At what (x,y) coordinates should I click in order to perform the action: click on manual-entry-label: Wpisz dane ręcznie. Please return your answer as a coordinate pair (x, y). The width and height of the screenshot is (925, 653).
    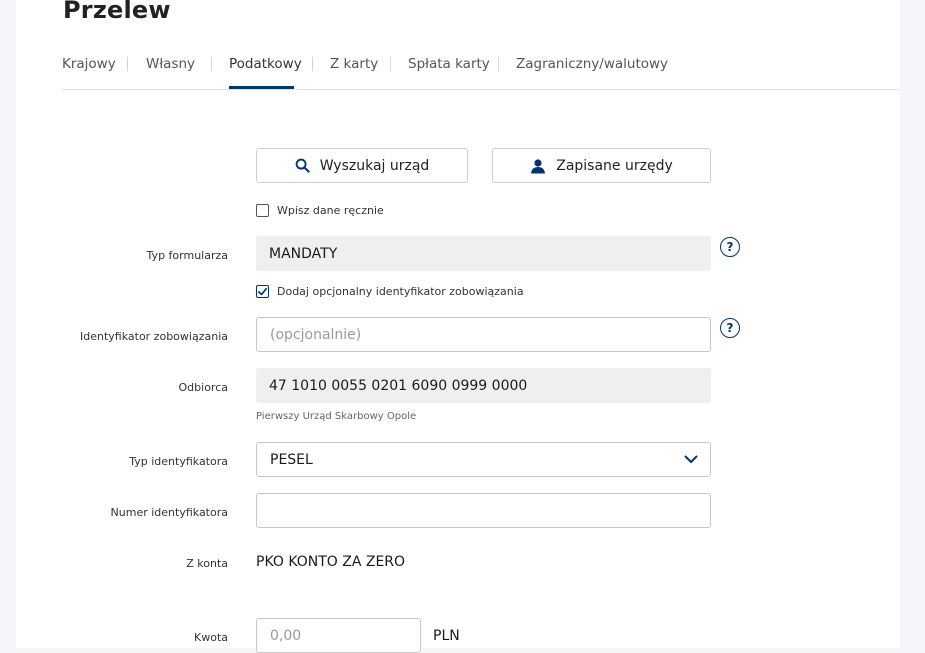
    Looking at the image, I should click on (330, 210).